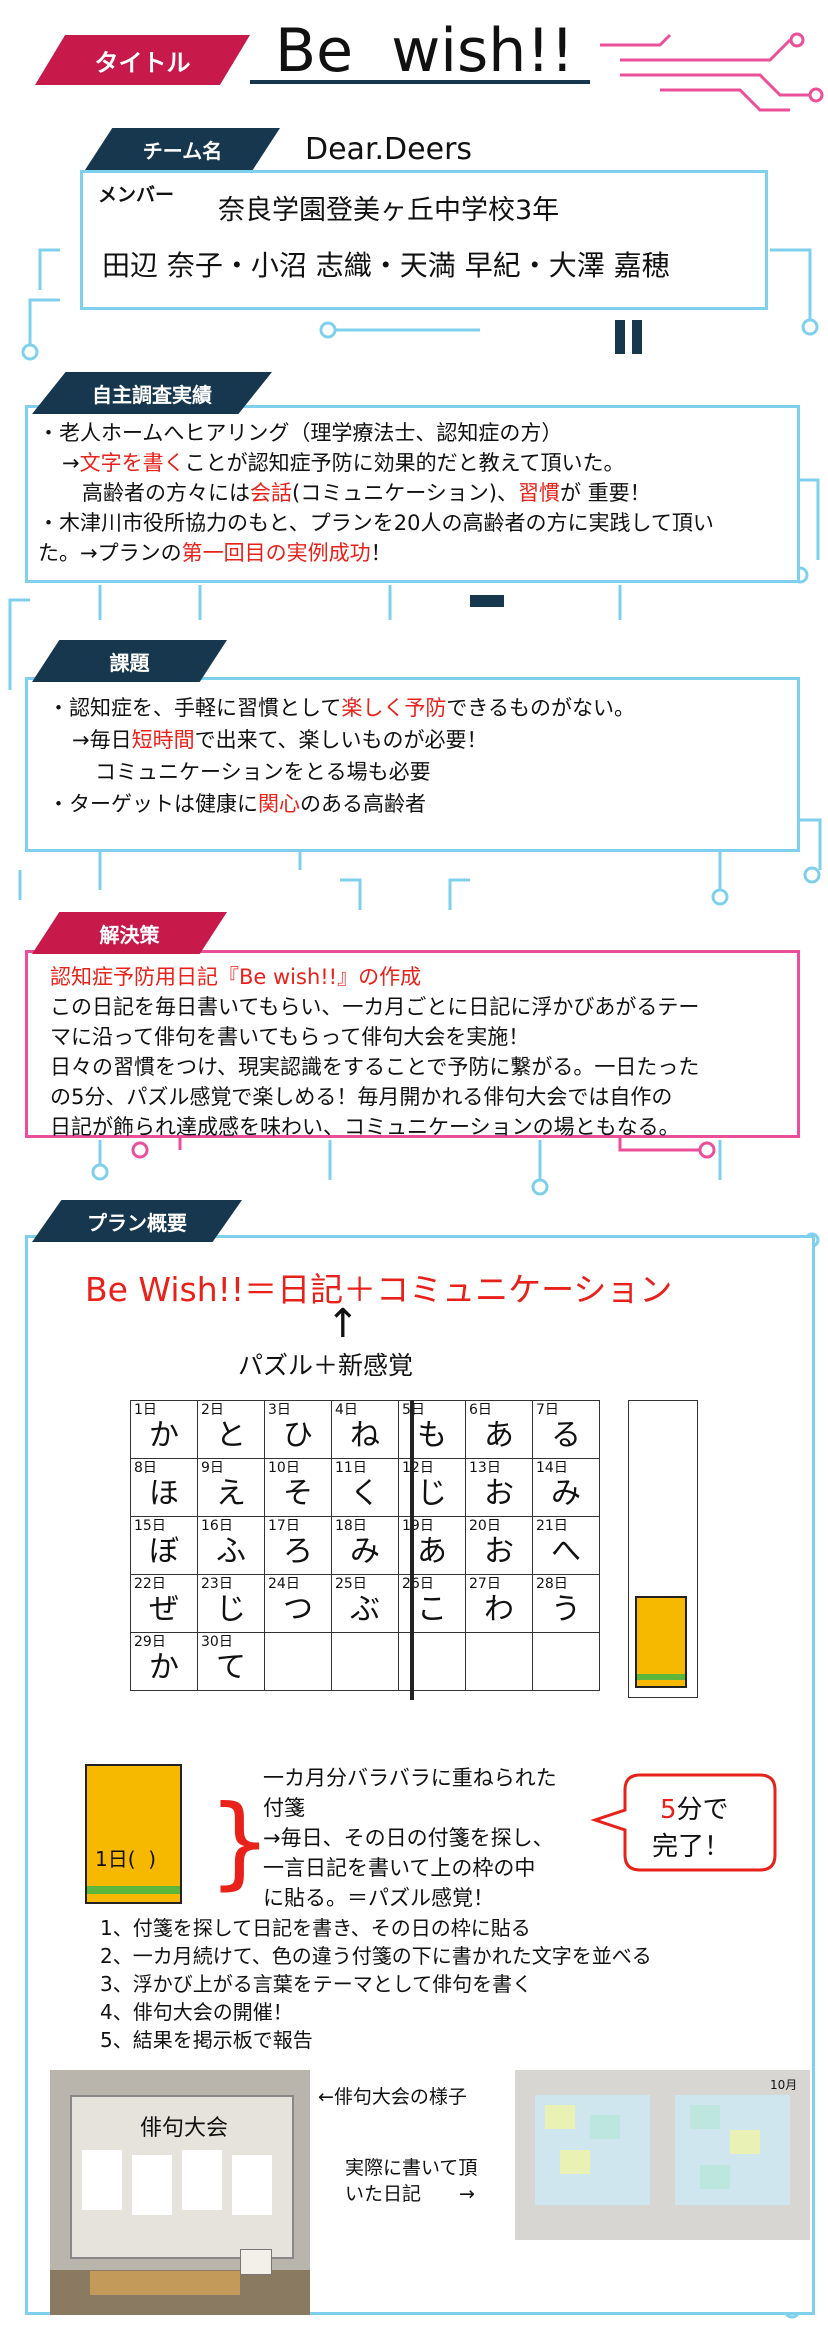  I want to click on calendar-char: ほ, so click(164, 1493).